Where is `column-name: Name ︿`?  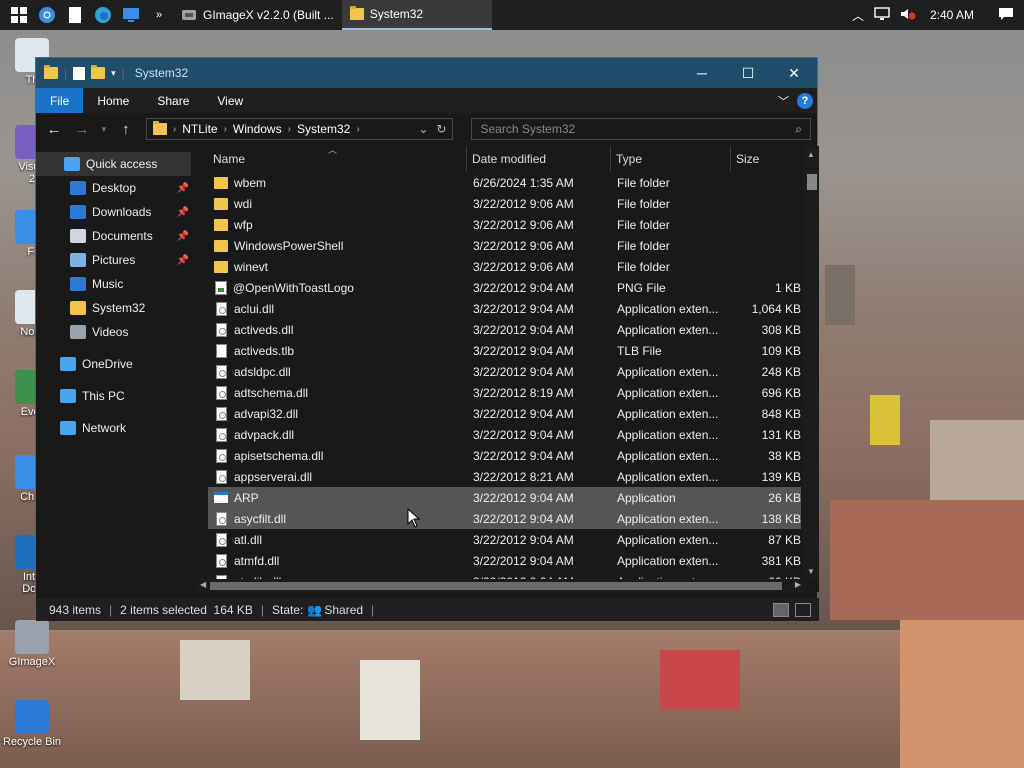
column-name: Name ︿ is located at coordinates (337, 159).